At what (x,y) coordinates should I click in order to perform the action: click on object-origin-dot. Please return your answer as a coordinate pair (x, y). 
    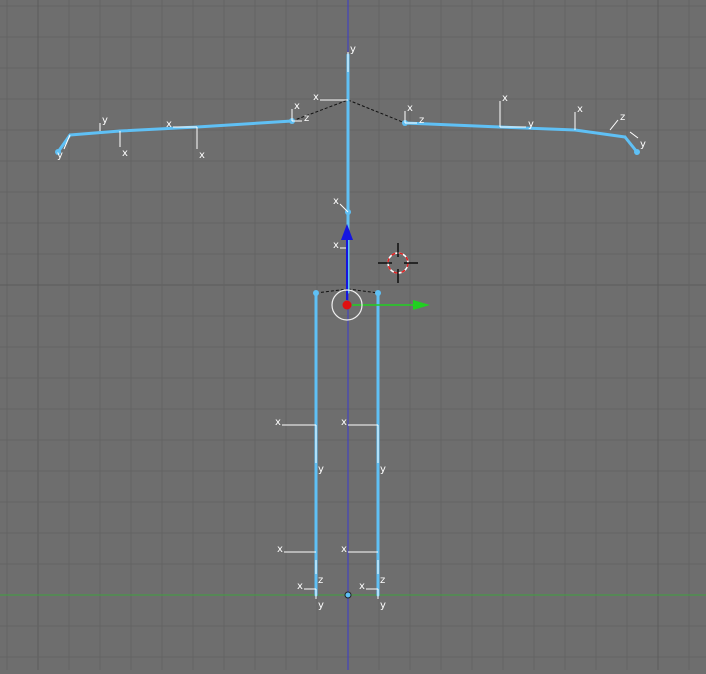
    Looking at the image, I should click on (347, 305).